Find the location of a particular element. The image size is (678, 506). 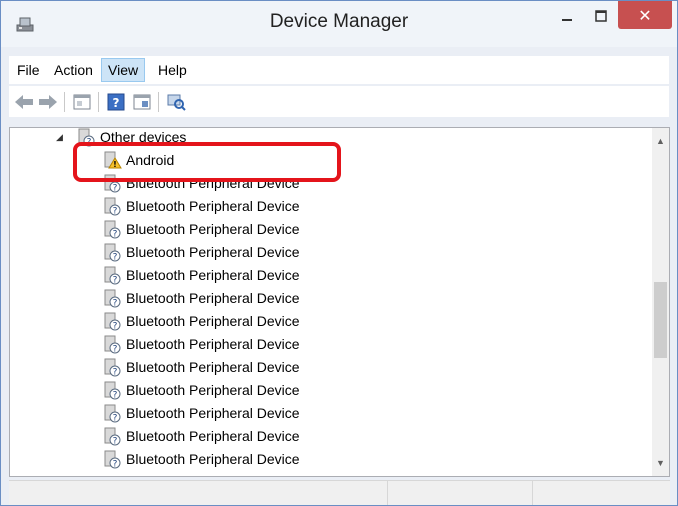

properties-button is located at coordinates (82, 102).